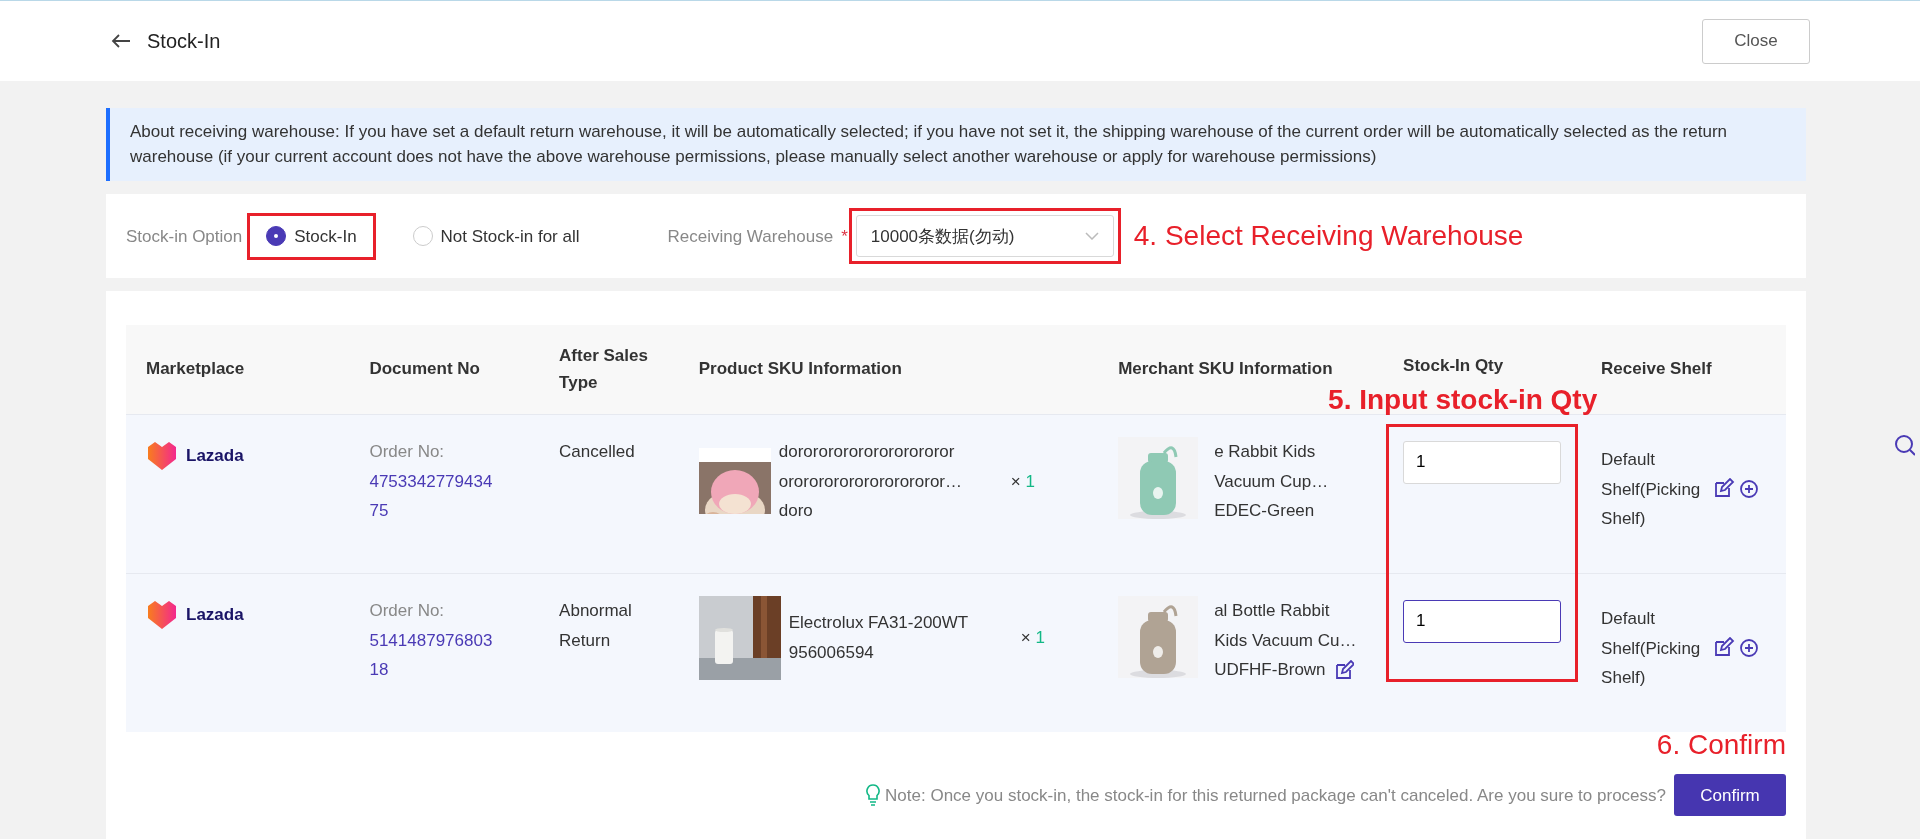 The height and width of the screenshot is (839, 1920). I want to click on confirmation-note: Note: Once you stock-in, the stock-in for this returned package can't canceled. Are you sure to process?, so click(1275, 795).